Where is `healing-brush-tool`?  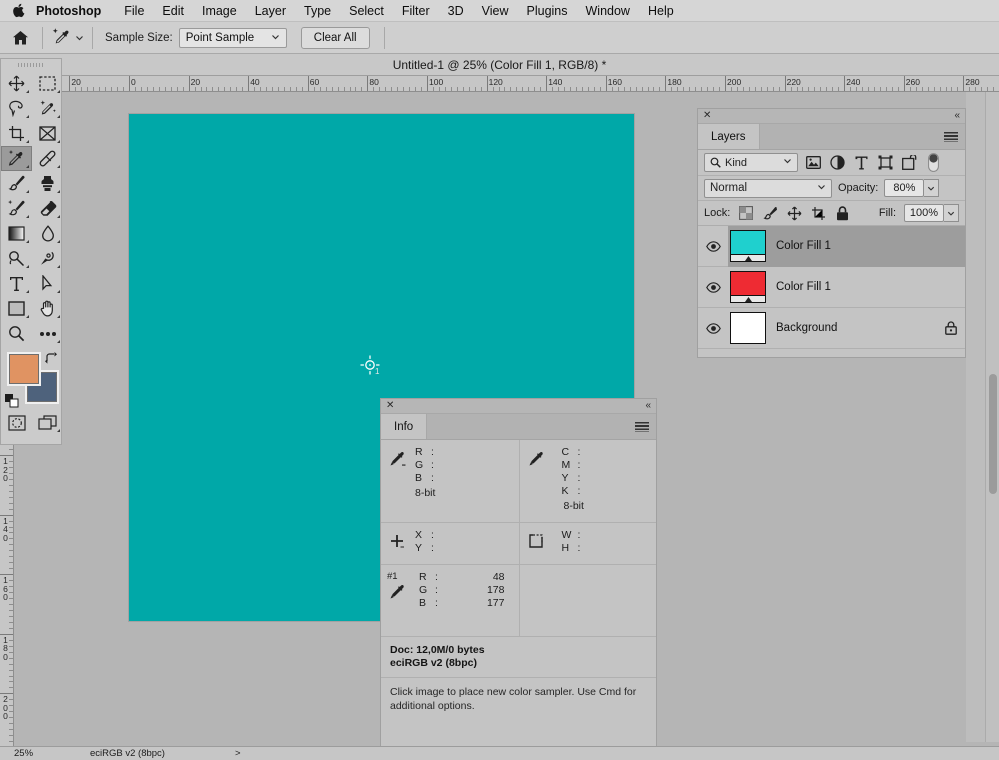
healing-brush-tool is located at coordinates (47, 158).